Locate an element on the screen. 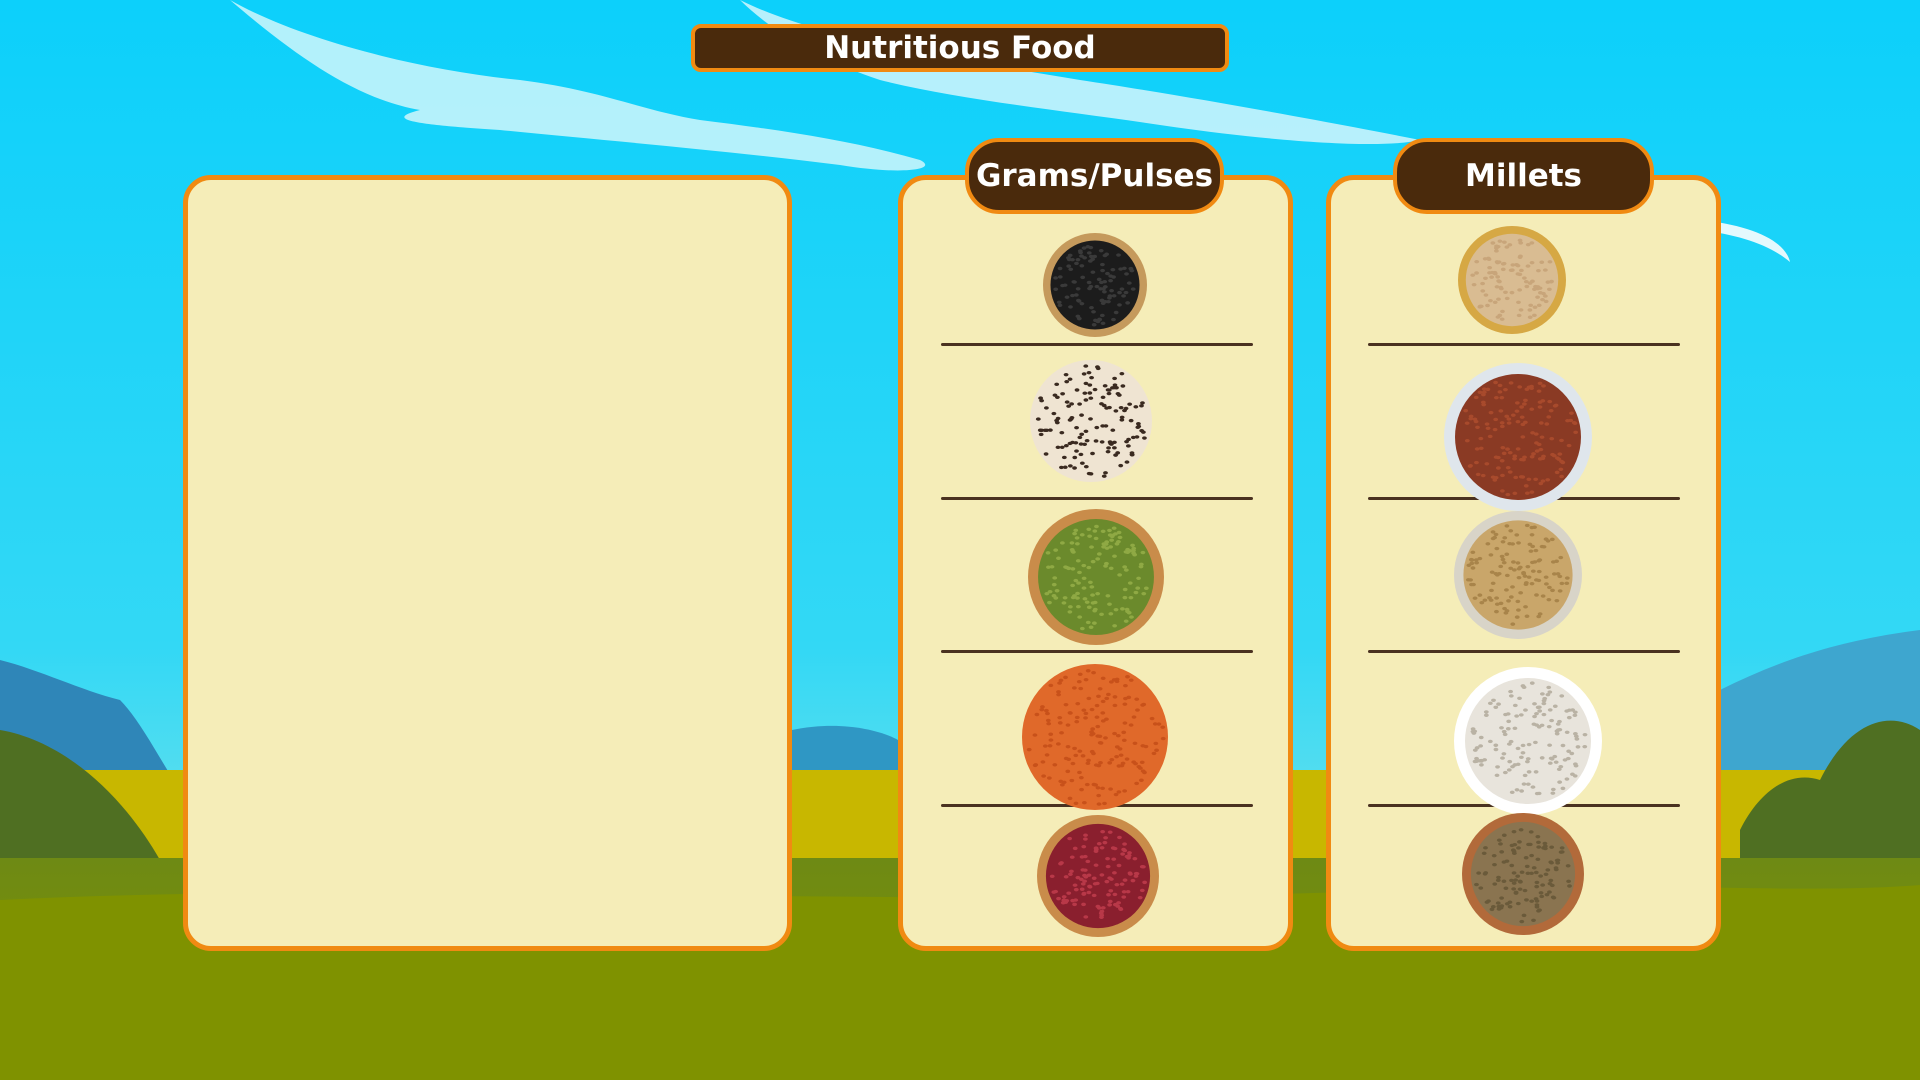 This screenshot has height=1080, width=1920. foxtail-millet-icon is located at coordinates (1512, 280).